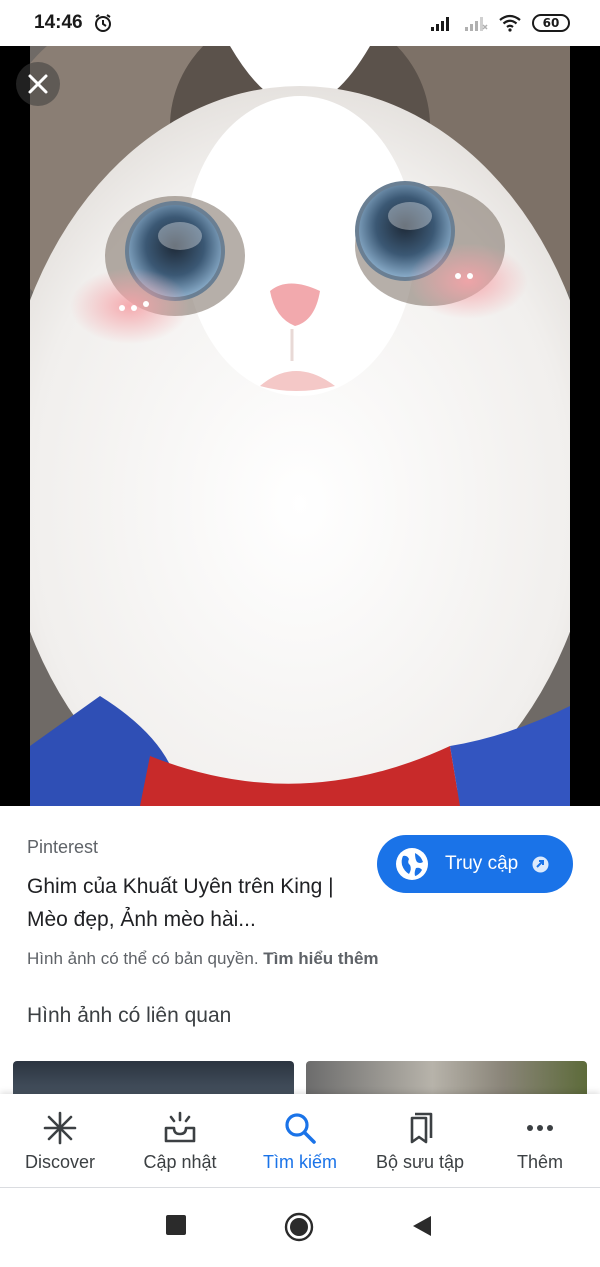 This screenshot has height=1267, width=600. I want to click on inbox-icon, so click(180, 1127).